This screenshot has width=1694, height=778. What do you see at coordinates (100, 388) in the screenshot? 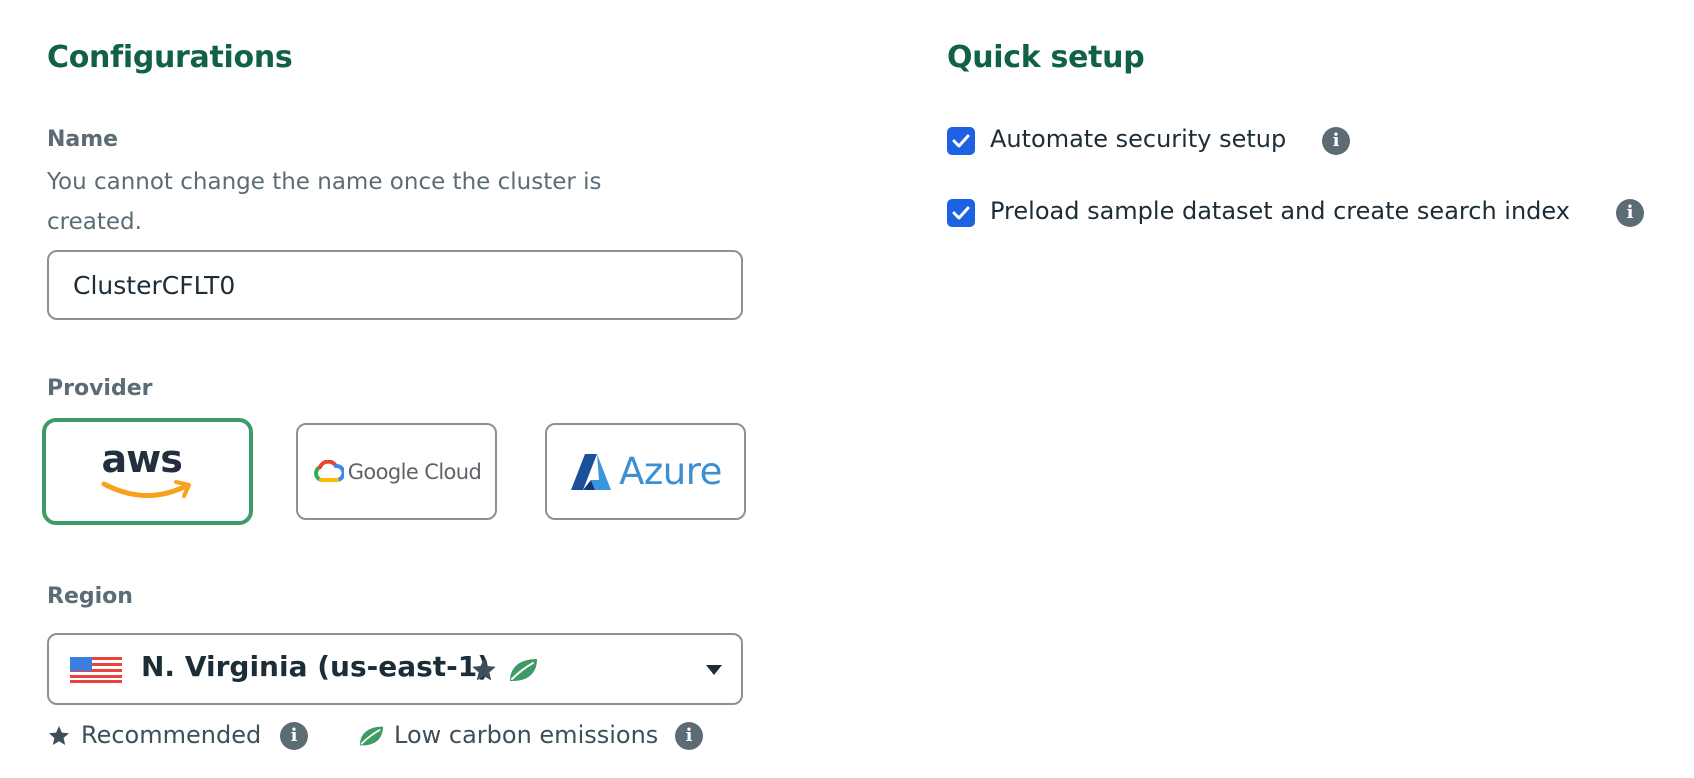
I see `provider-label: Provider` at bounding box center [100, 388].